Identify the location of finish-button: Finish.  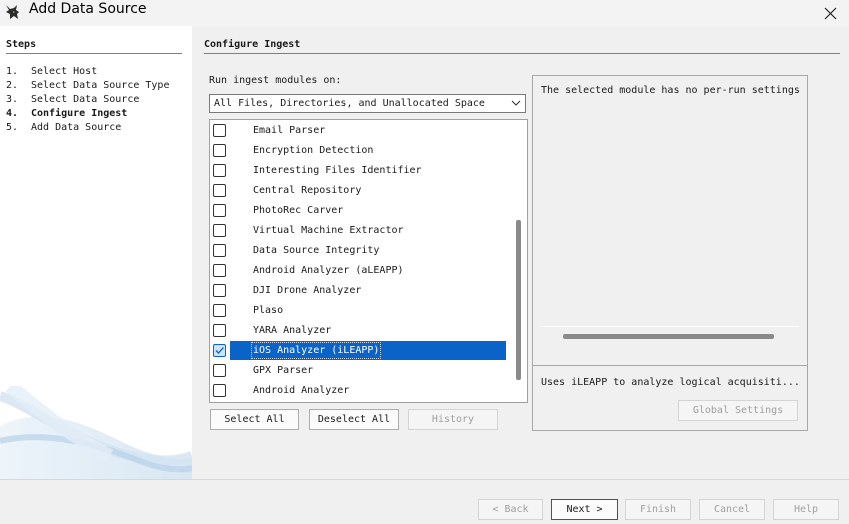
(658, 509).